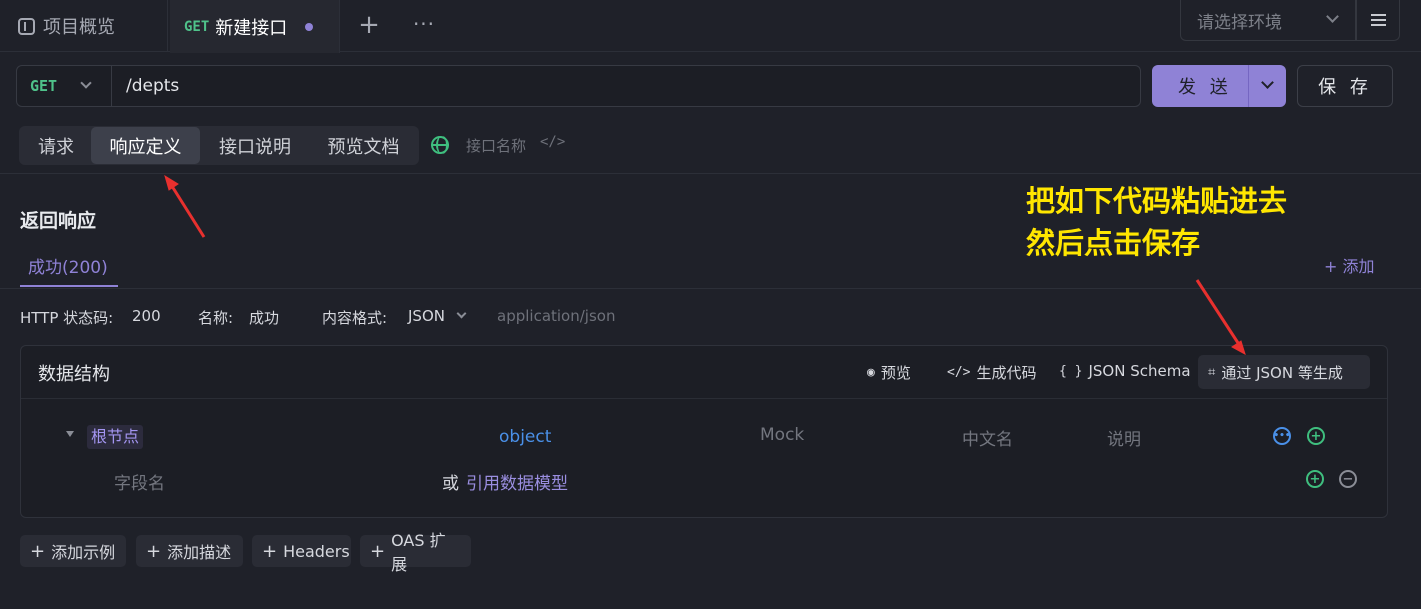  Describe the element at coordinates (1220, 317) in the screenshot. I see `arrow-to-gen-json` at that location.